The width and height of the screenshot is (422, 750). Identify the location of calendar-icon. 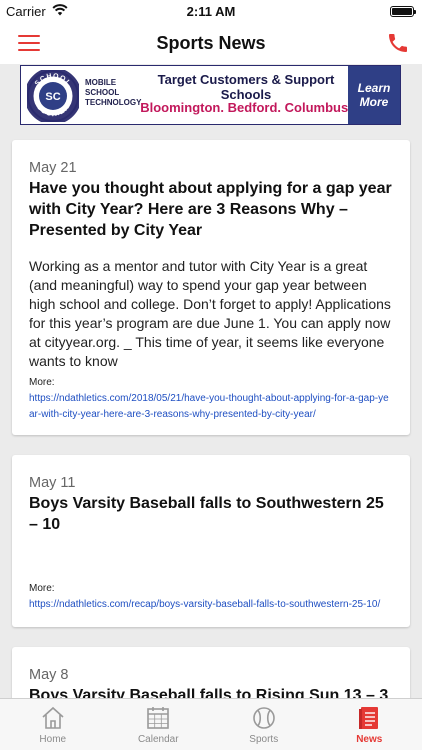
(158, 718).